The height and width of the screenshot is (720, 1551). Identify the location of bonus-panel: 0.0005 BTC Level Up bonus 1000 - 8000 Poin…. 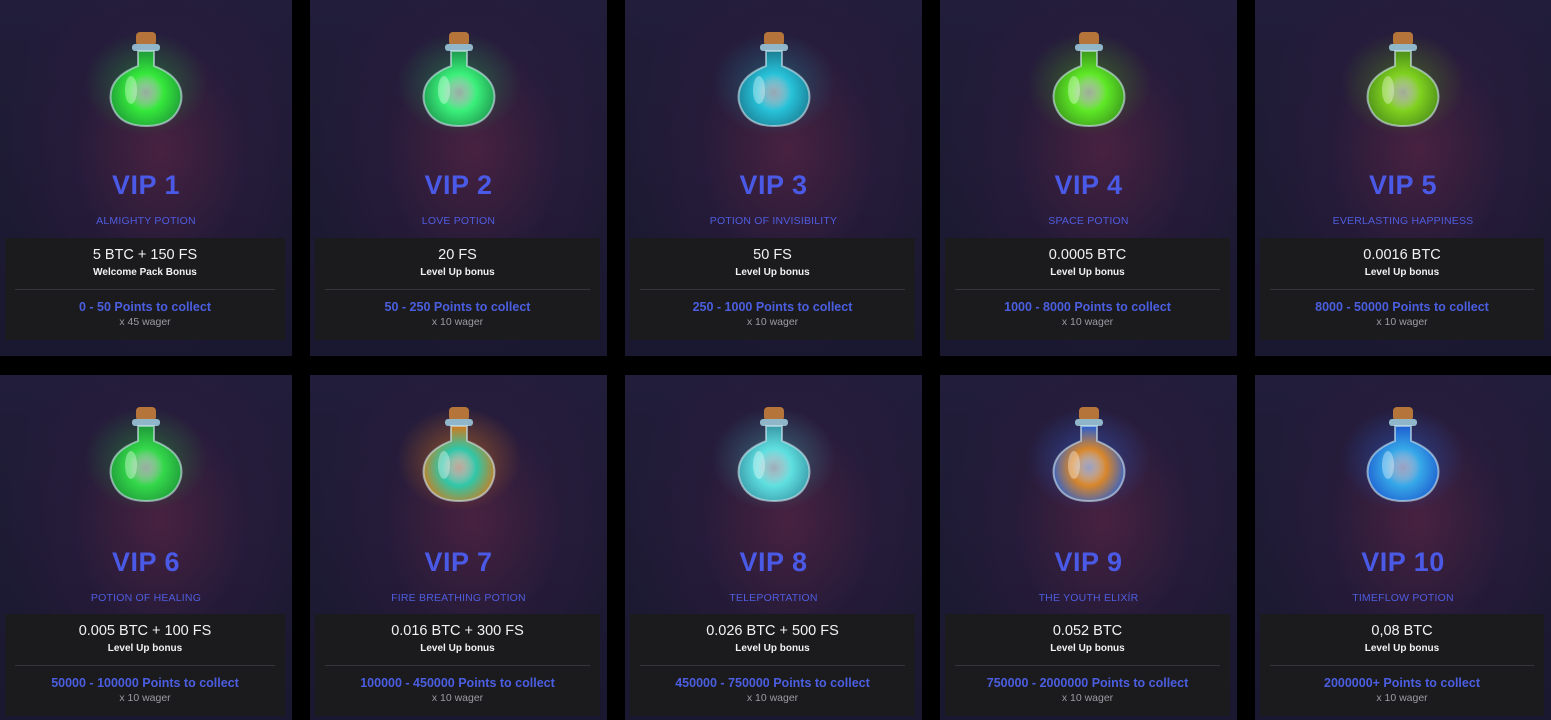
(1087, 289).